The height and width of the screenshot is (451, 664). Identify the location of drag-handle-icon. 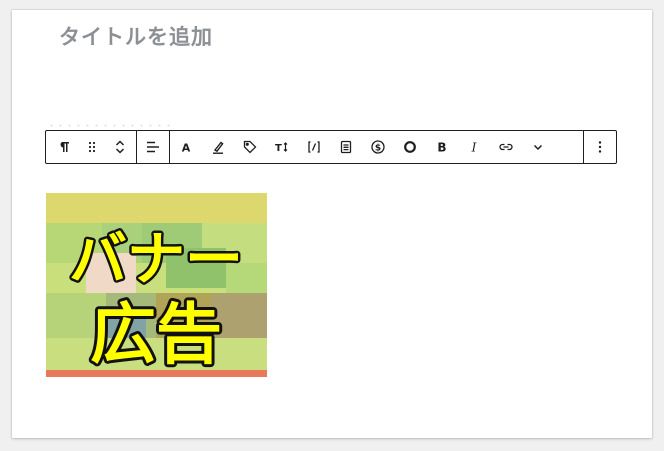
(92, 147).